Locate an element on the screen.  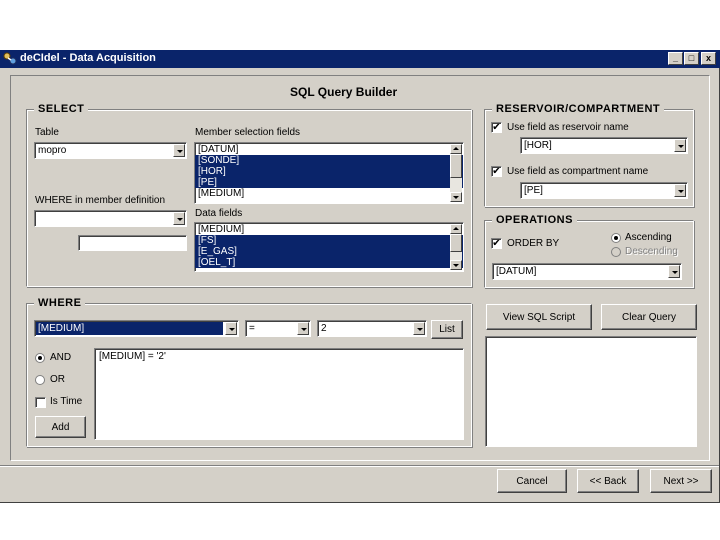
member-value-input is located at coordinates (132, 243).